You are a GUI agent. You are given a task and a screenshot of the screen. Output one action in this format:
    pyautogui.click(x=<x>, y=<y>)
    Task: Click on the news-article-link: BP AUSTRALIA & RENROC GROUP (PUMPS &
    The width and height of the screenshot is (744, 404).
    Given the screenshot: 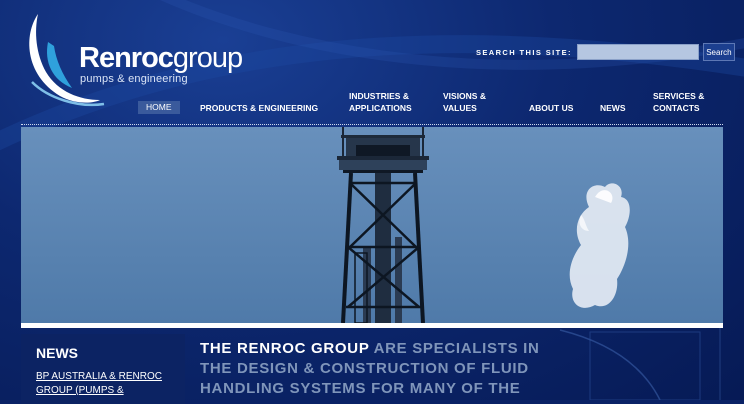 What is the action you would take?
    pyautogui.click(x=108, y=384)
    